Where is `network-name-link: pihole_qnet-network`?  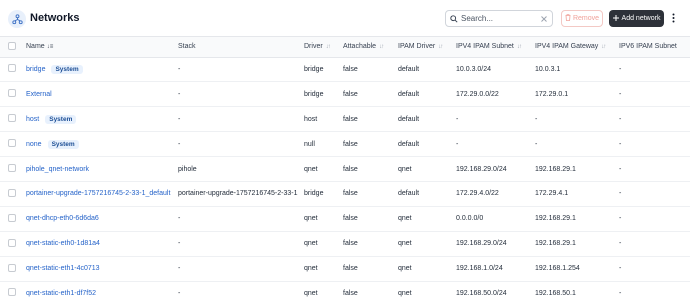
network-name-link: pihole_qnet-network is located at coordinates (57, 169).